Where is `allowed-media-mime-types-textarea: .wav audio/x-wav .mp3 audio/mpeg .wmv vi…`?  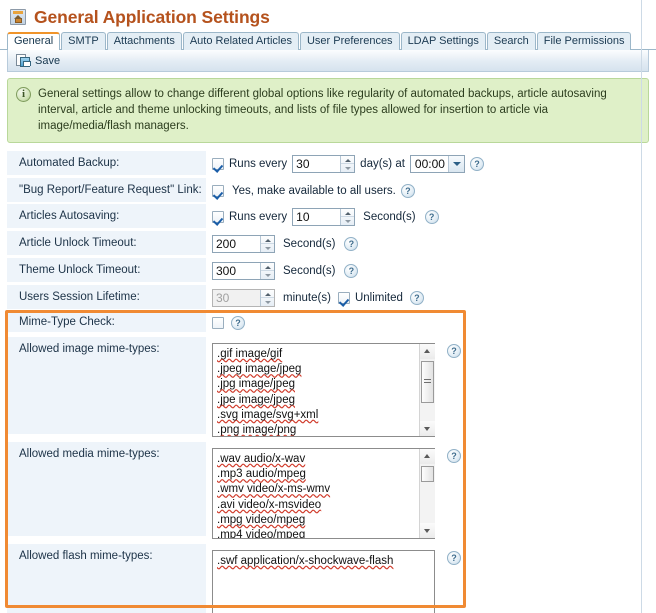 allowed-media-mime-types-textarea: .wav audio/x-wav .mp3 audio/mpeg .wmv vi… is located at coordinates (323, 493).